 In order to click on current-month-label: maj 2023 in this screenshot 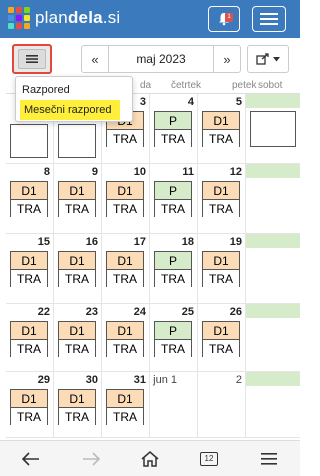, I will do `click(161, 59)`.